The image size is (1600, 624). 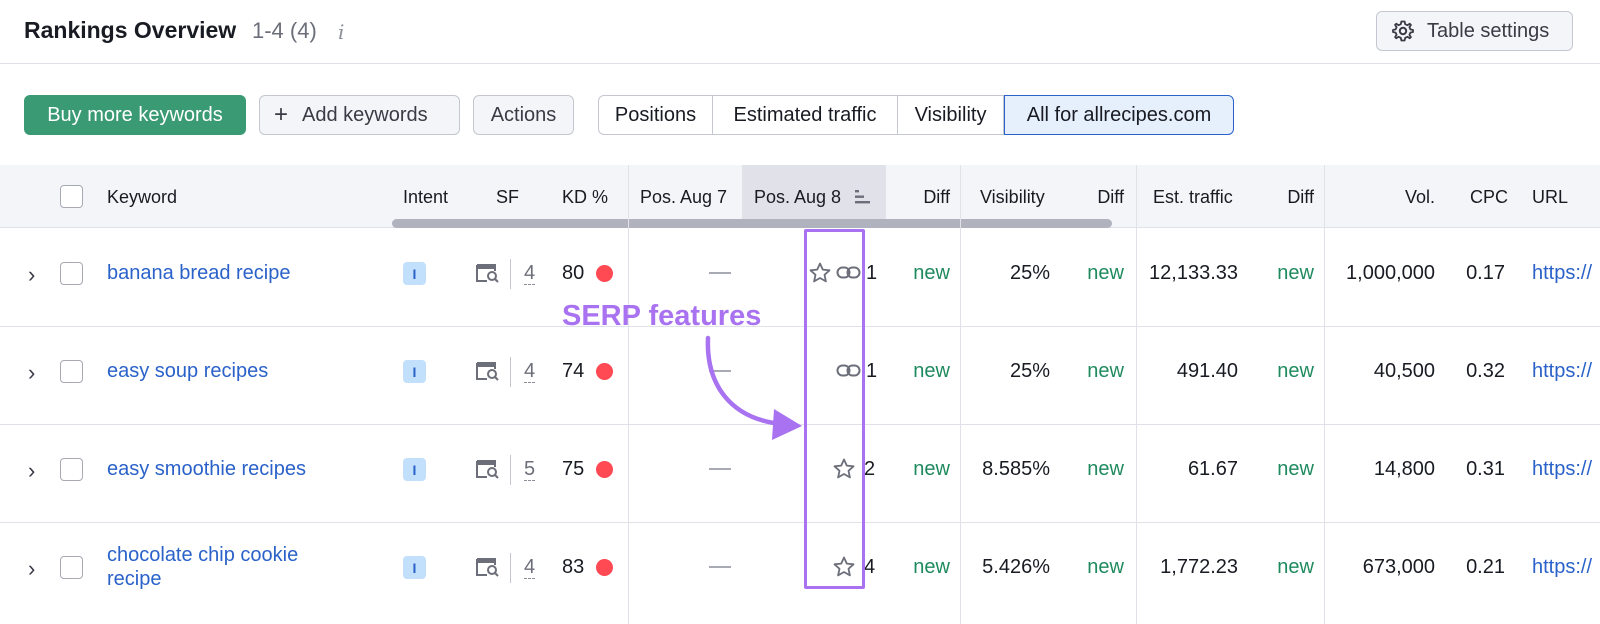 I want to click on add-keywords-button: + Add keywords, so click(x=359, y=115).